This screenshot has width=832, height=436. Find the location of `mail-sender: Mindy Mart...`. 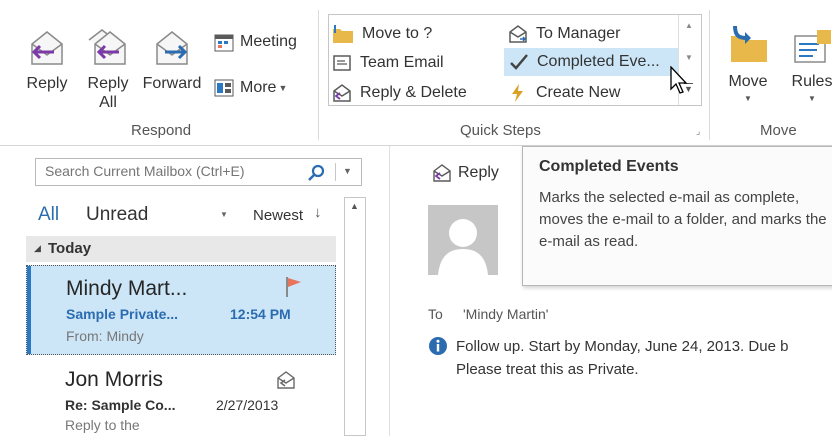

mail-sender: Mindy Mart... is located at coordinates (127, 288).